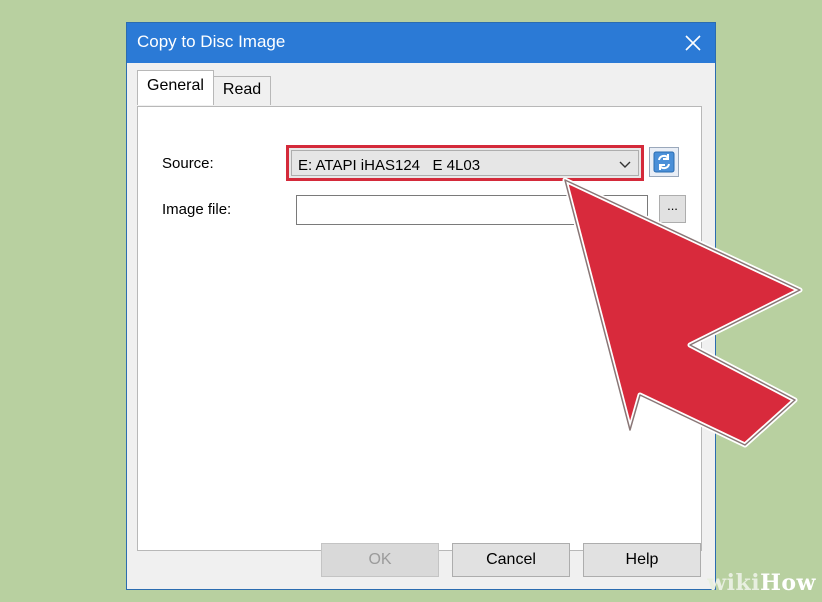  What do you see at coordinates (211, 41) in the screenshot?
I see `window-title: Copy to Disc Image` at bounding box center [211, 41].